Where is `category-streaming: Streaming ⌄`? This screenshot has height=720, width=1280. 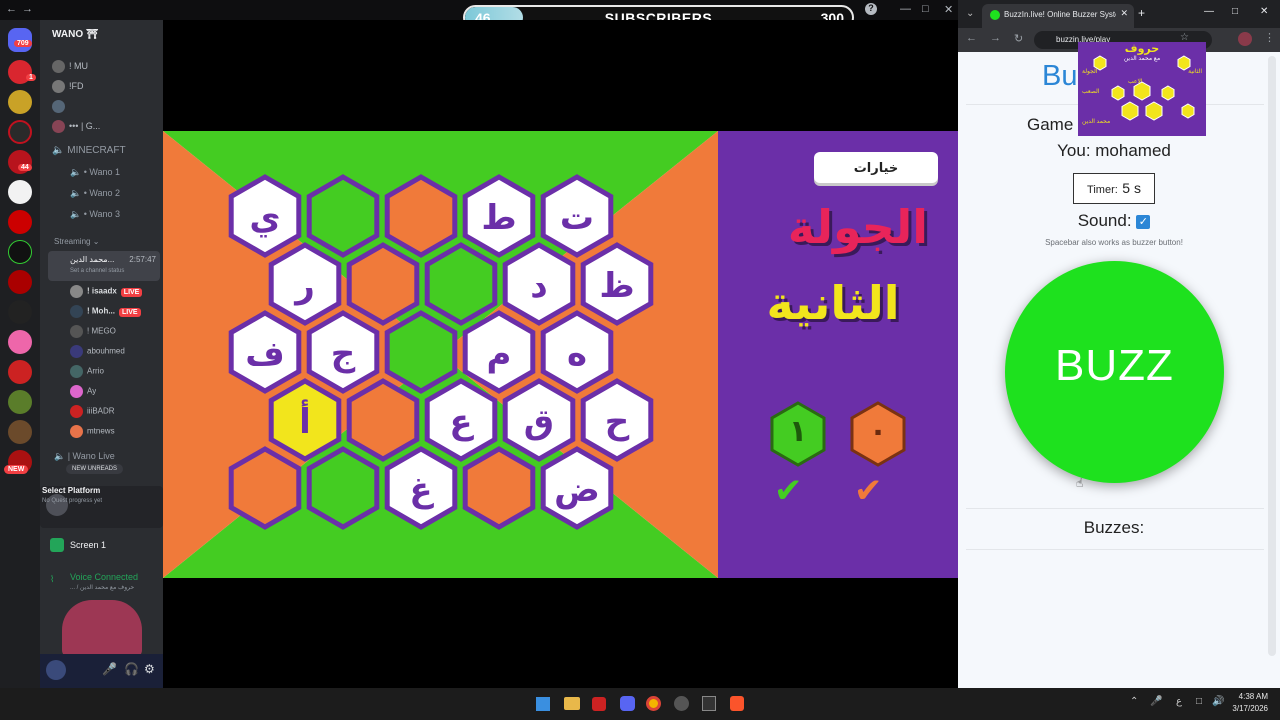 category-streaming: Streaming ⌄ is located at coordinates (76, 241).